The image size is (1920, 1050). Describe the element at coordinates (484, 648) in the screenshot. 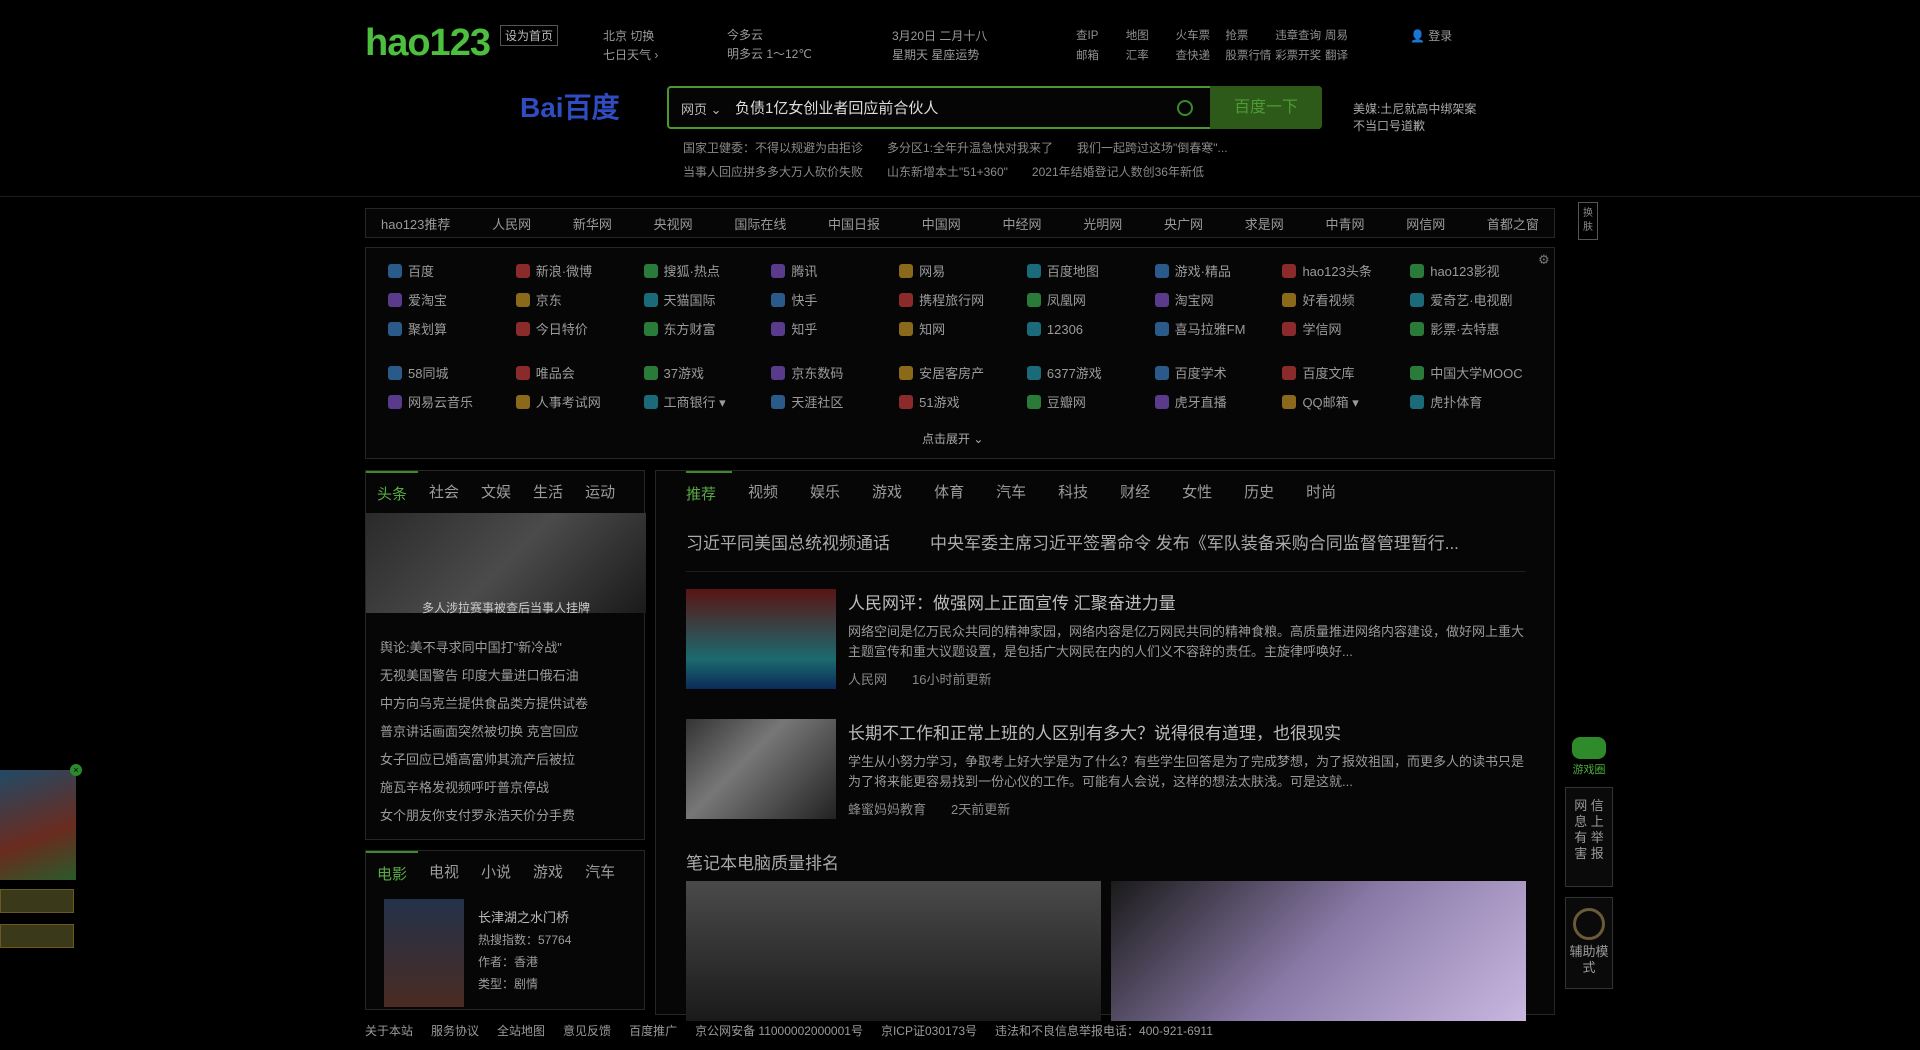

I see `news-link: 舆论:美不寻求同中国打"新冷战"` at that location.